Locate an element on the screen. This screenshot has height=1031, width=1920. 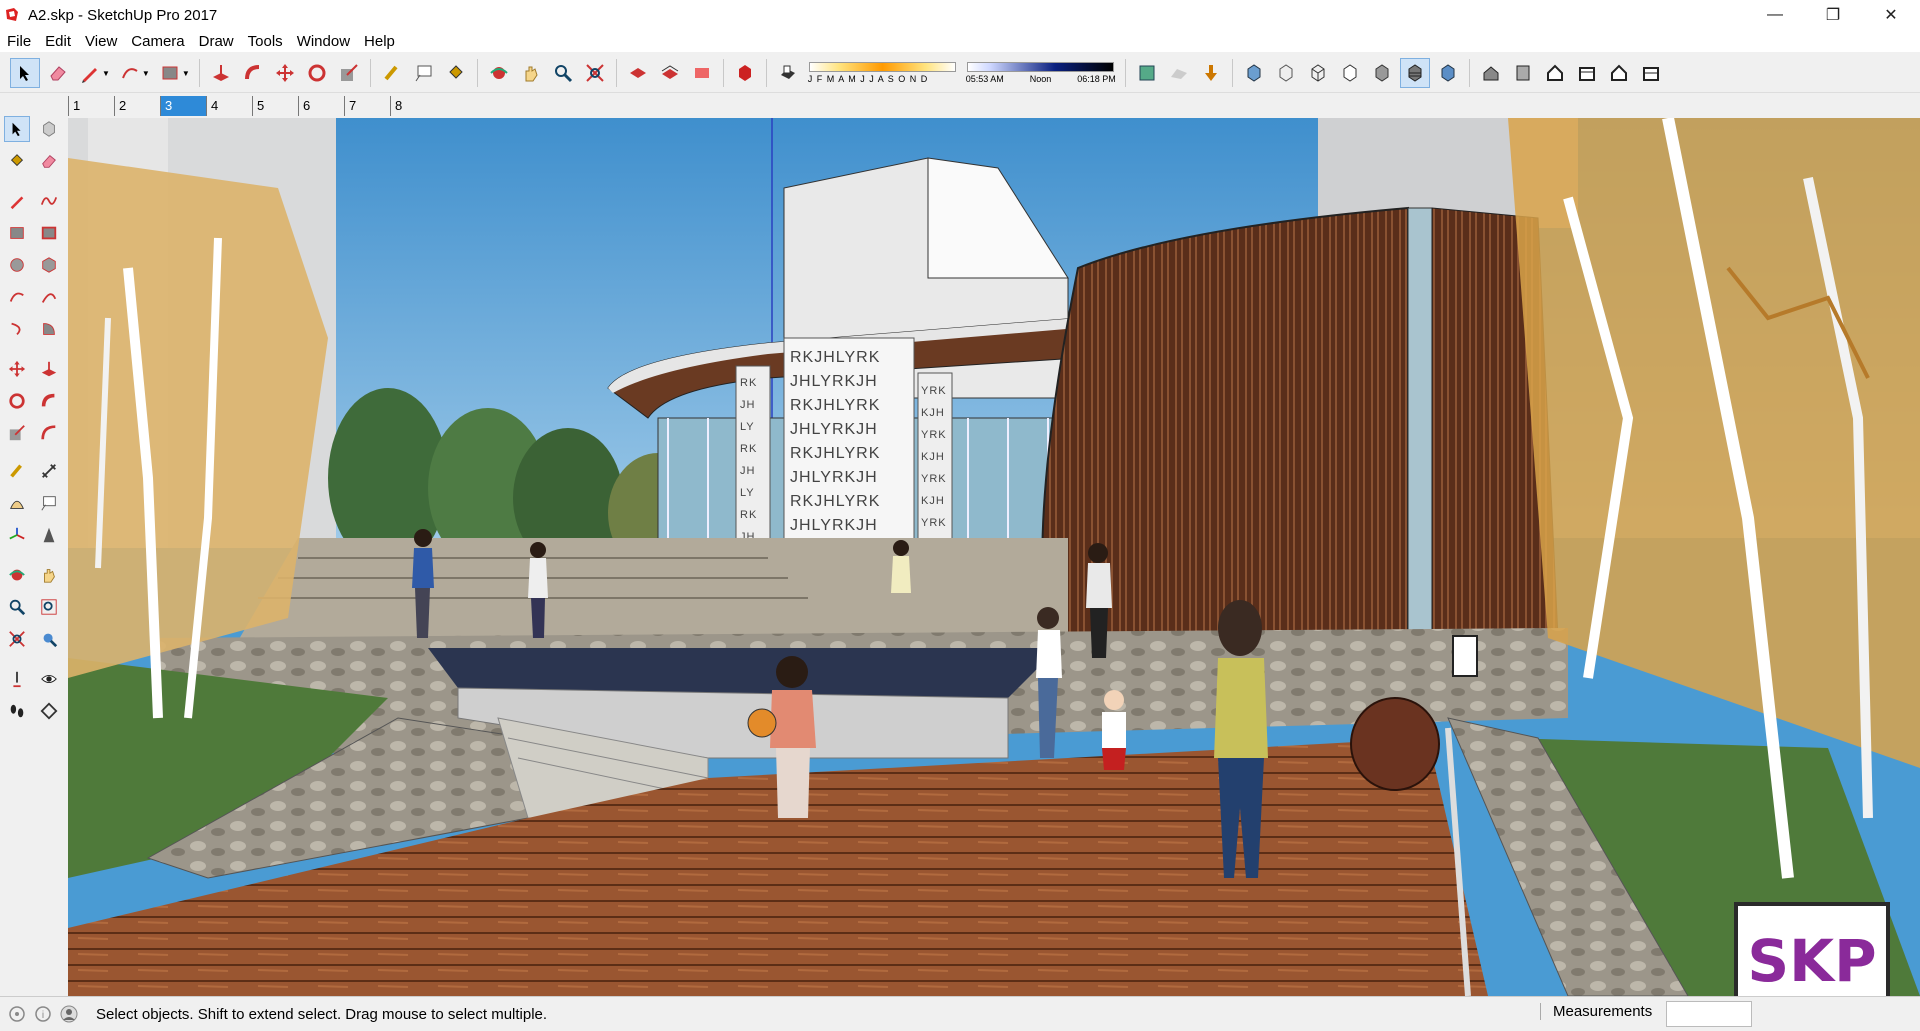
lt-text-button is located at coordinates (49, 503).